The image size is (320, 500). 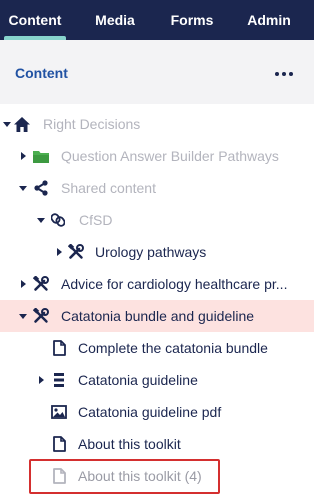 What do you see at coordinates (124, 476) in the screenshot?
I see `highlight-outline` at bounding box center [124, 476].